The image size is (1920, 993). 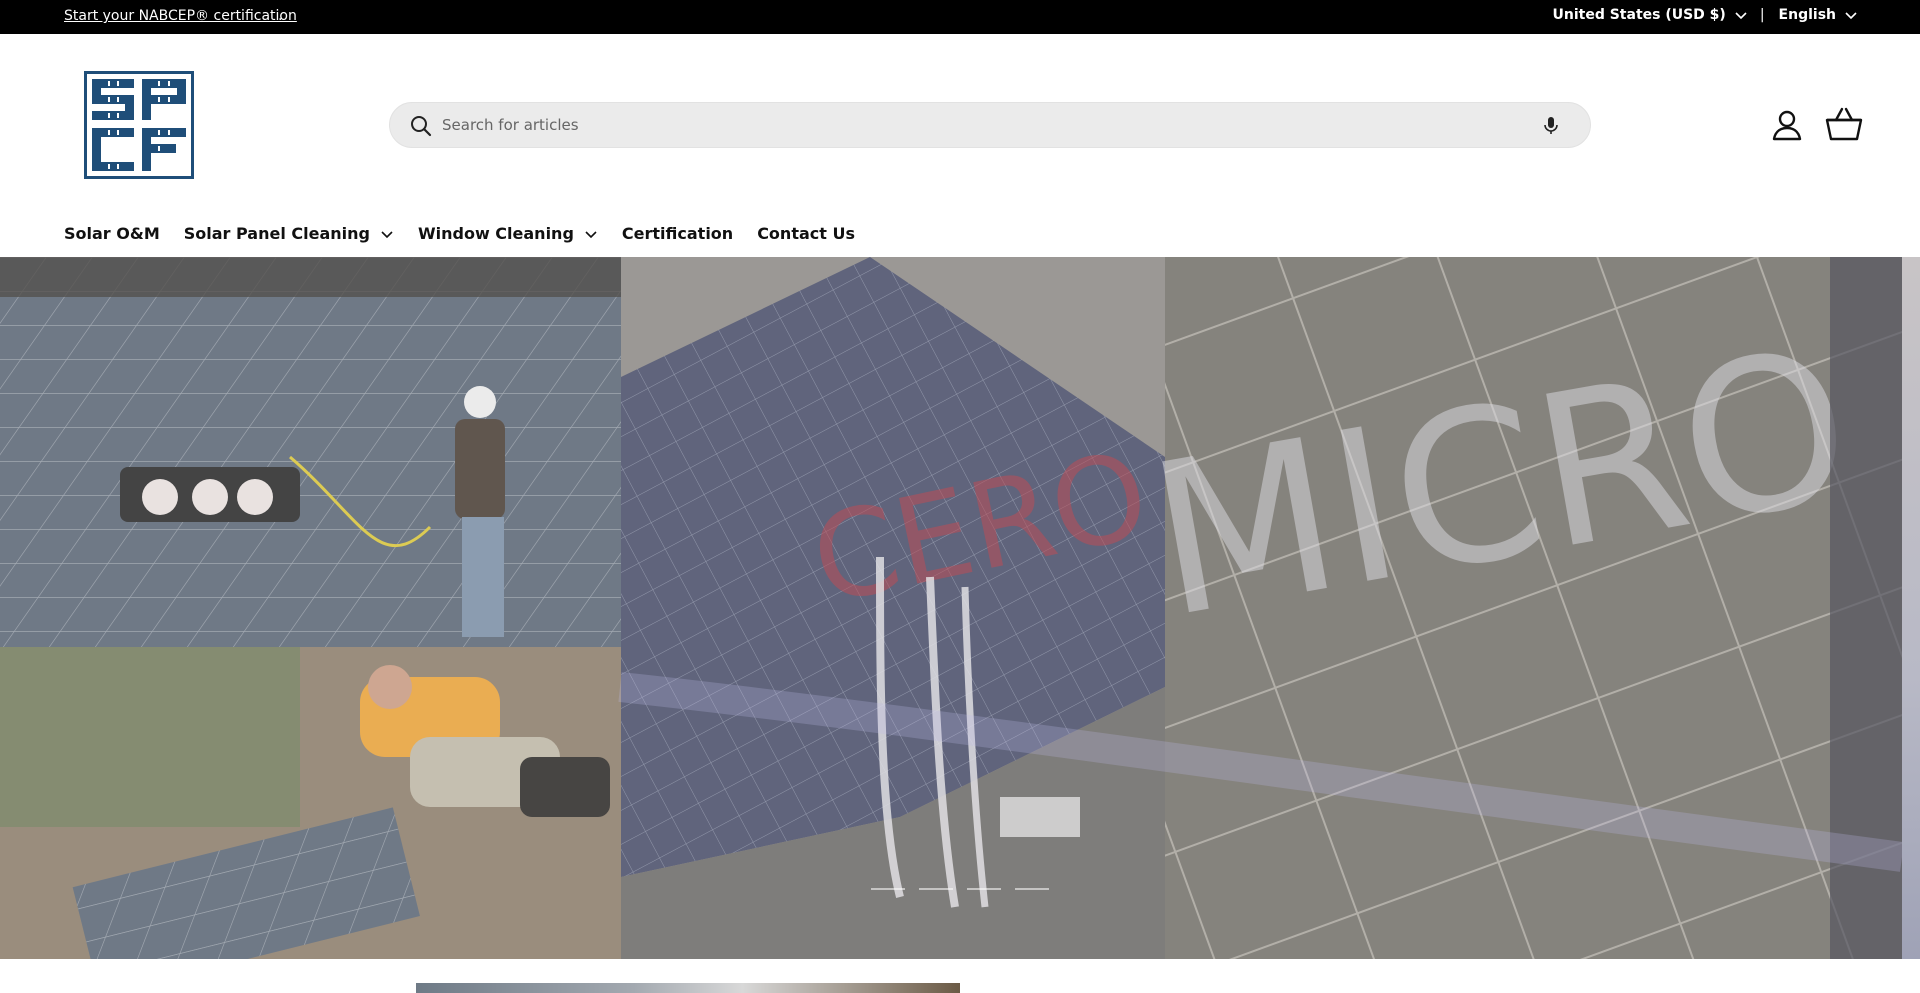 I want to click on basket-icon, so click(x=1844, y=124).